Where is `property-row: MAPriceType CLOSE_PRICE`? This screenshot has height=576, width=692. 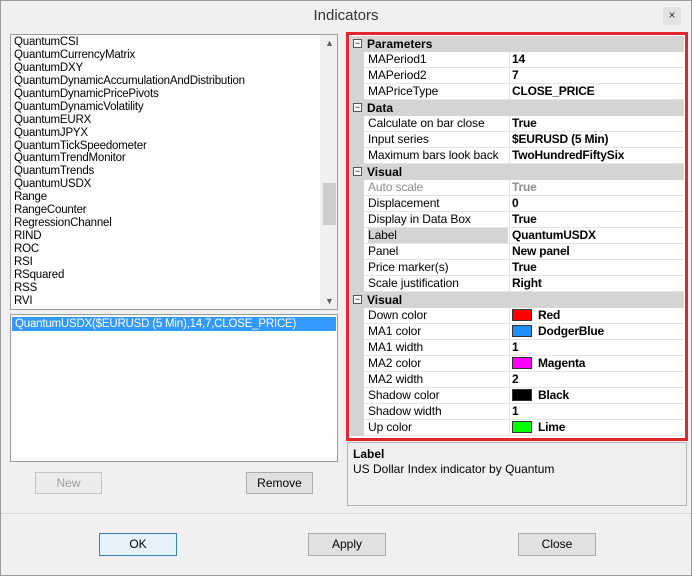
property-row: MAPriceType CLOSE_PRICE is located at coordinates (517, 92).